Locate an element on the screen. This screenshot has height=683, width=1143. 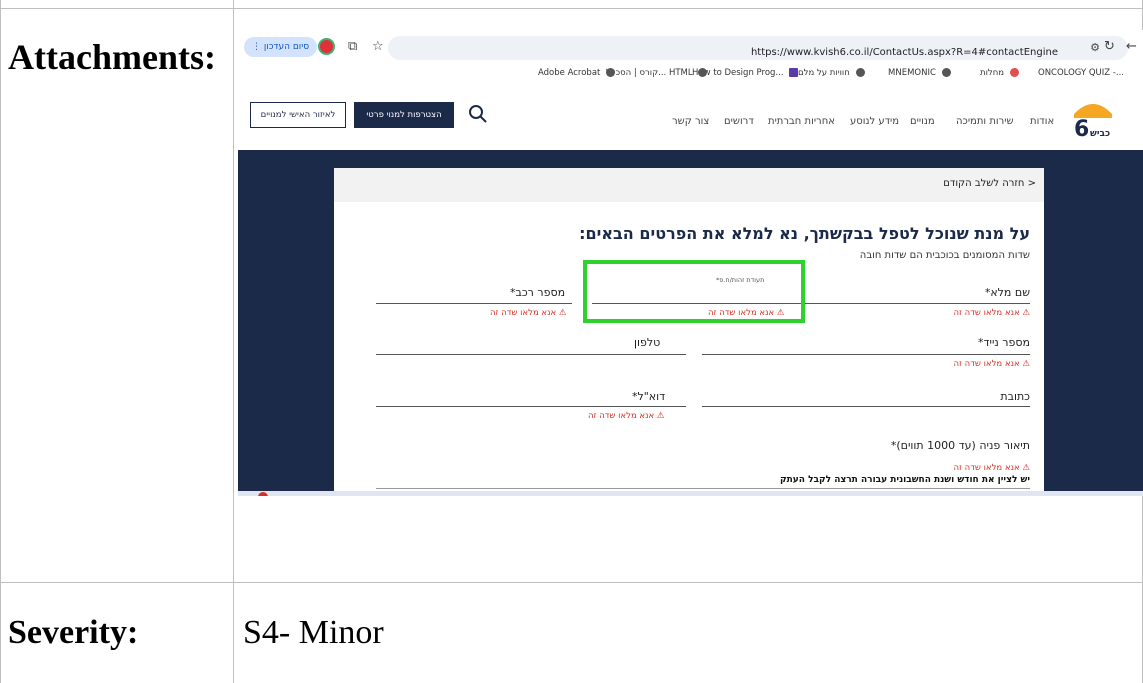
nav-item-support: שירות ותמיכה is located at coordinates (985, 121).